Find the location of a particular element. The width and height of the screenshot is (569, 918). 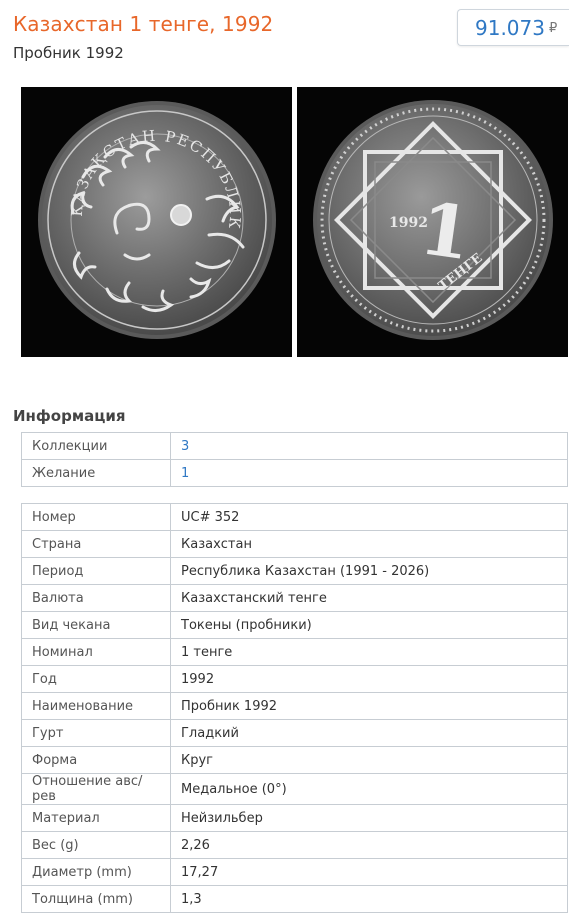

page-title: Казахстан 1 тенге, 1992 is located at coordinates (143, 24).